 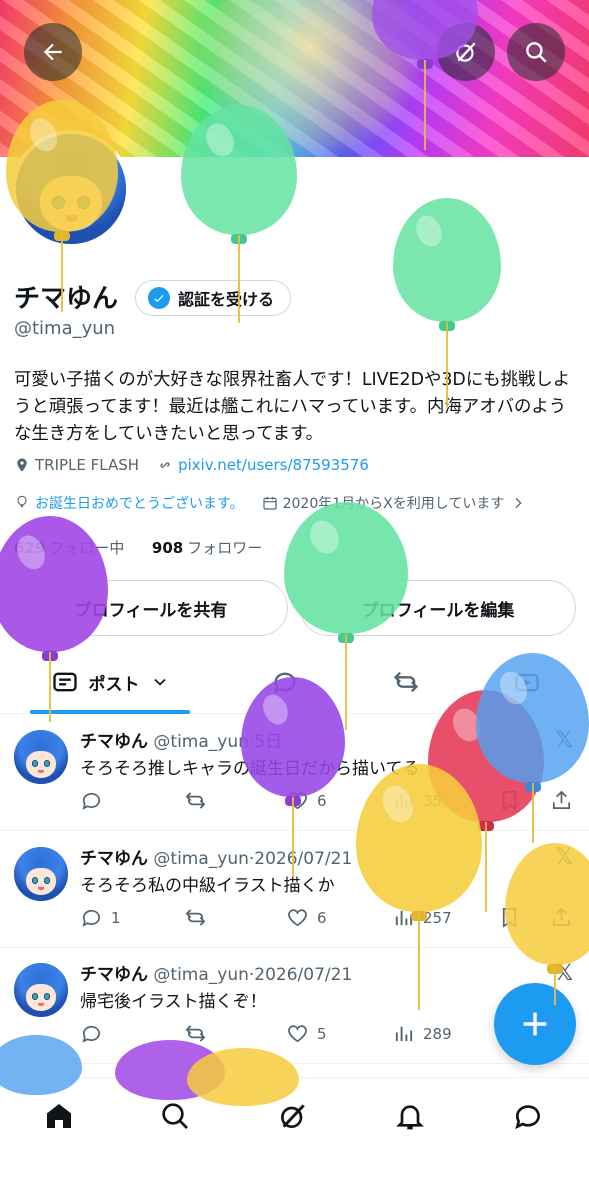 What do you see at coordinates (65, 328) in the screenshot?
I see `profile-handle: @tima_yun` at bounding box center [65, 328].